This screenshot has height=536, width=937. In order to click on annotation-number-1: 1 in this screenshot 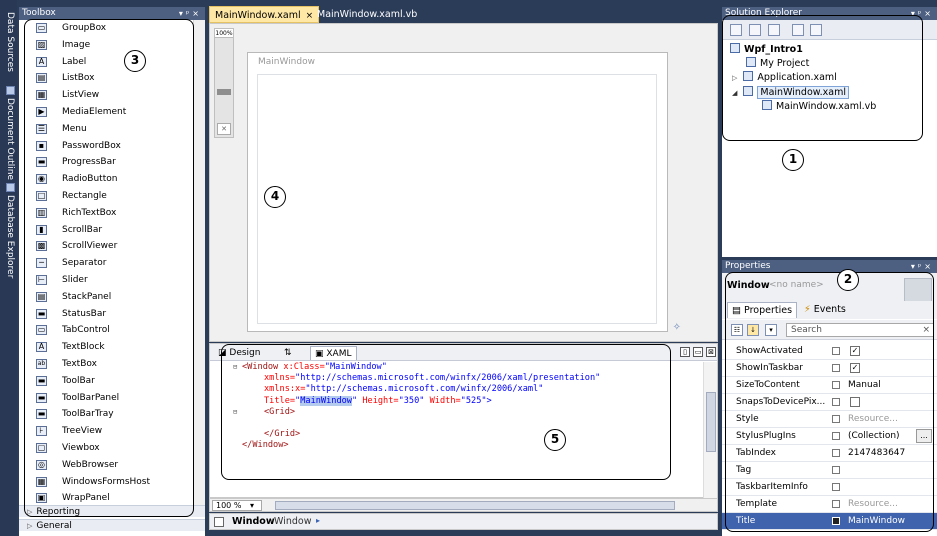, I will do `click(793, 160)`.